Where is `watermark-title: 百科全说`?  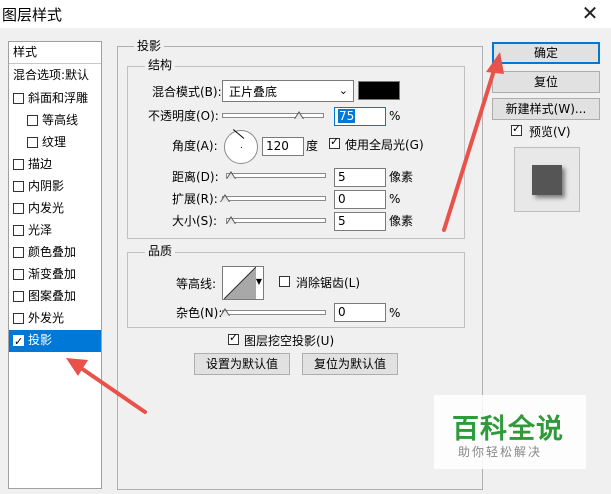 watermark-title: 百科全说 is located at coordinates (508, 429).